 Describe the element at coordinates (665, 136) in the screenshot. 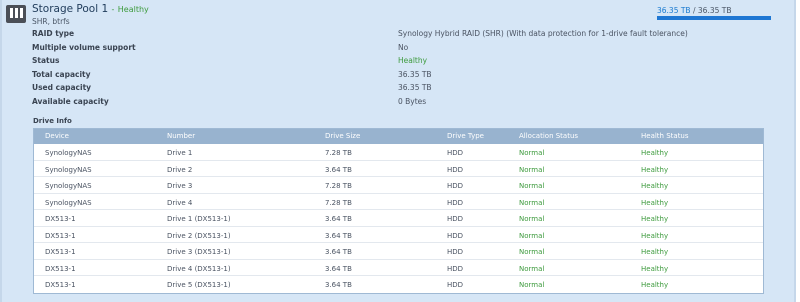

I see `column-header-health-status: Health Status` at that location.